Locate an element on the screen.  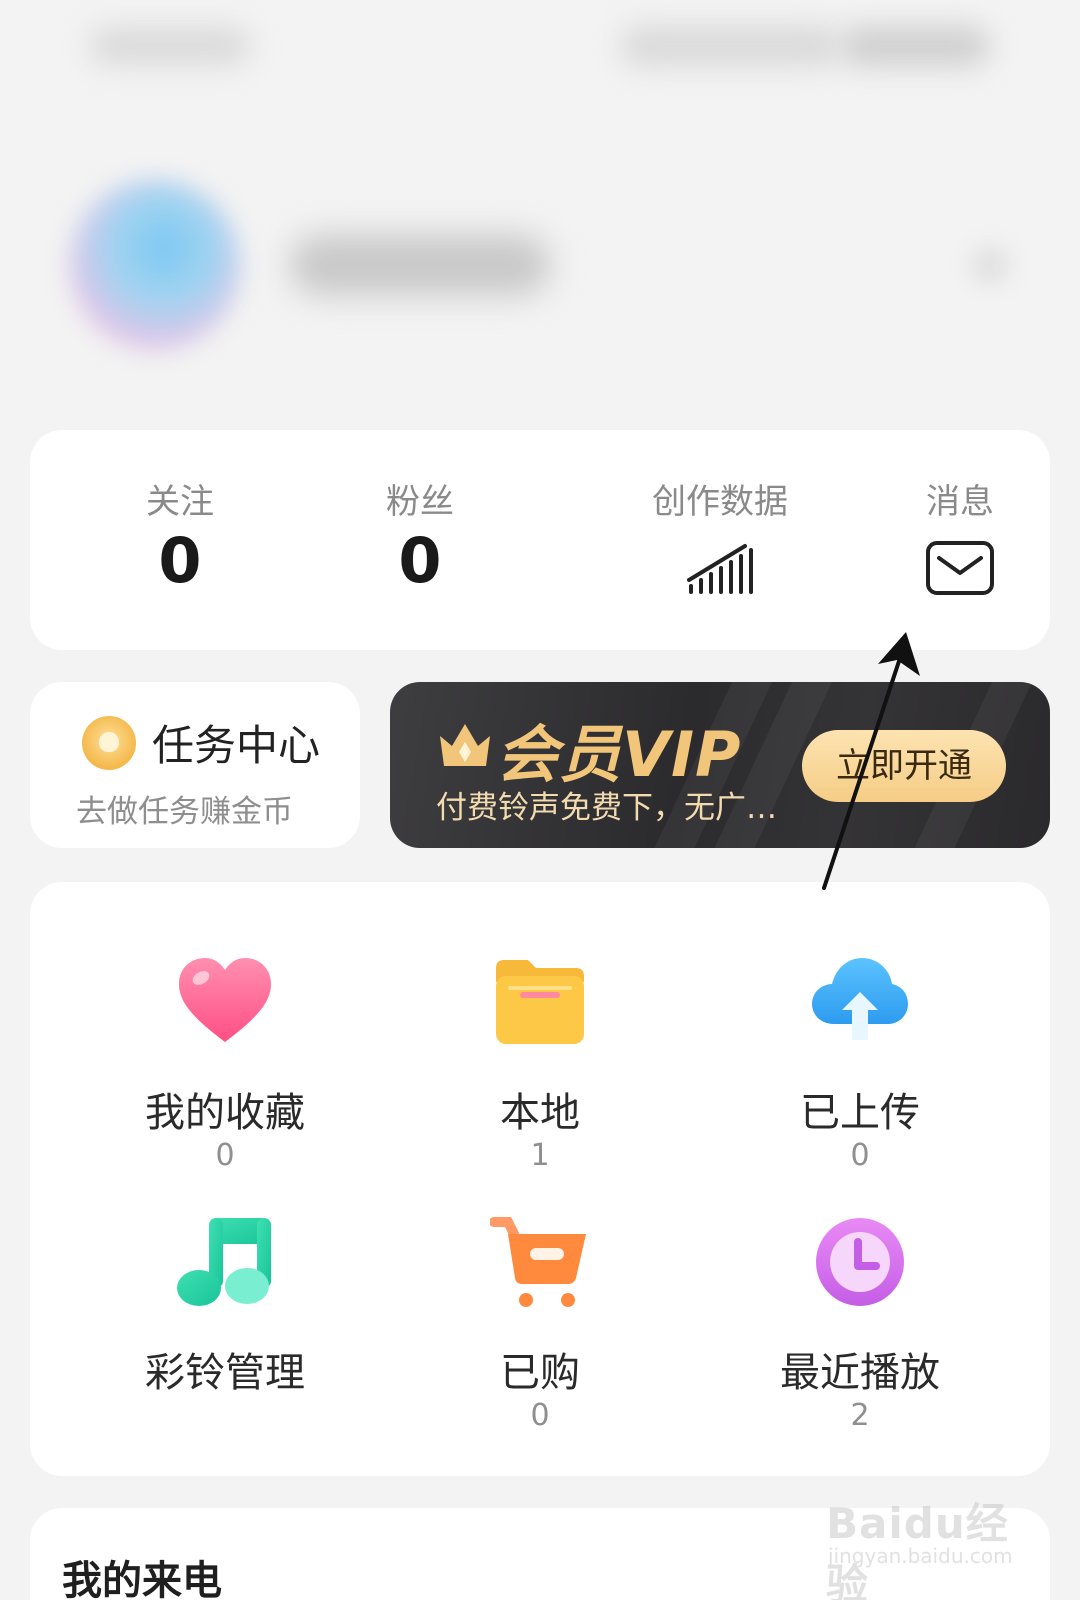
task-center-subtitle: 去做任务赚金币 is located at coordinates (184, 812).